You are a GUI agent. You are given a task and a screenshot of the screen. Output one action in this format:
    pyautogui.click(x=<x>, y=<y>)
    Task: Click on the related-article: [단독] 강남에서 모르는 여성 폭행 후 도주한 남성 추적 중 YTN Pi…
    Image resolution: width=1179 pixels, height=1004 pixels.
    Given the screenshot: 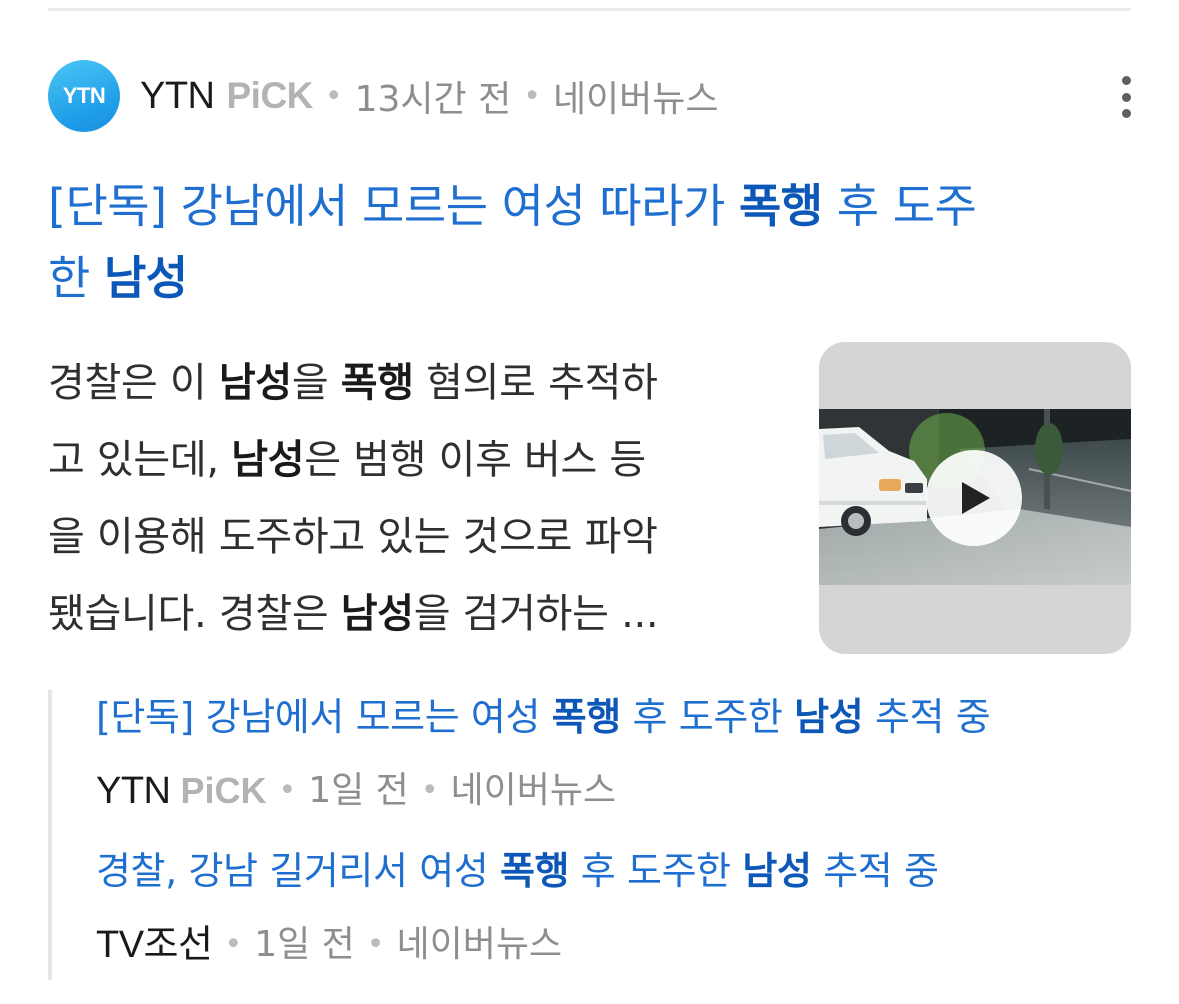 What is the action you would take?
    pyautogui.click(x=543, y=754)
    